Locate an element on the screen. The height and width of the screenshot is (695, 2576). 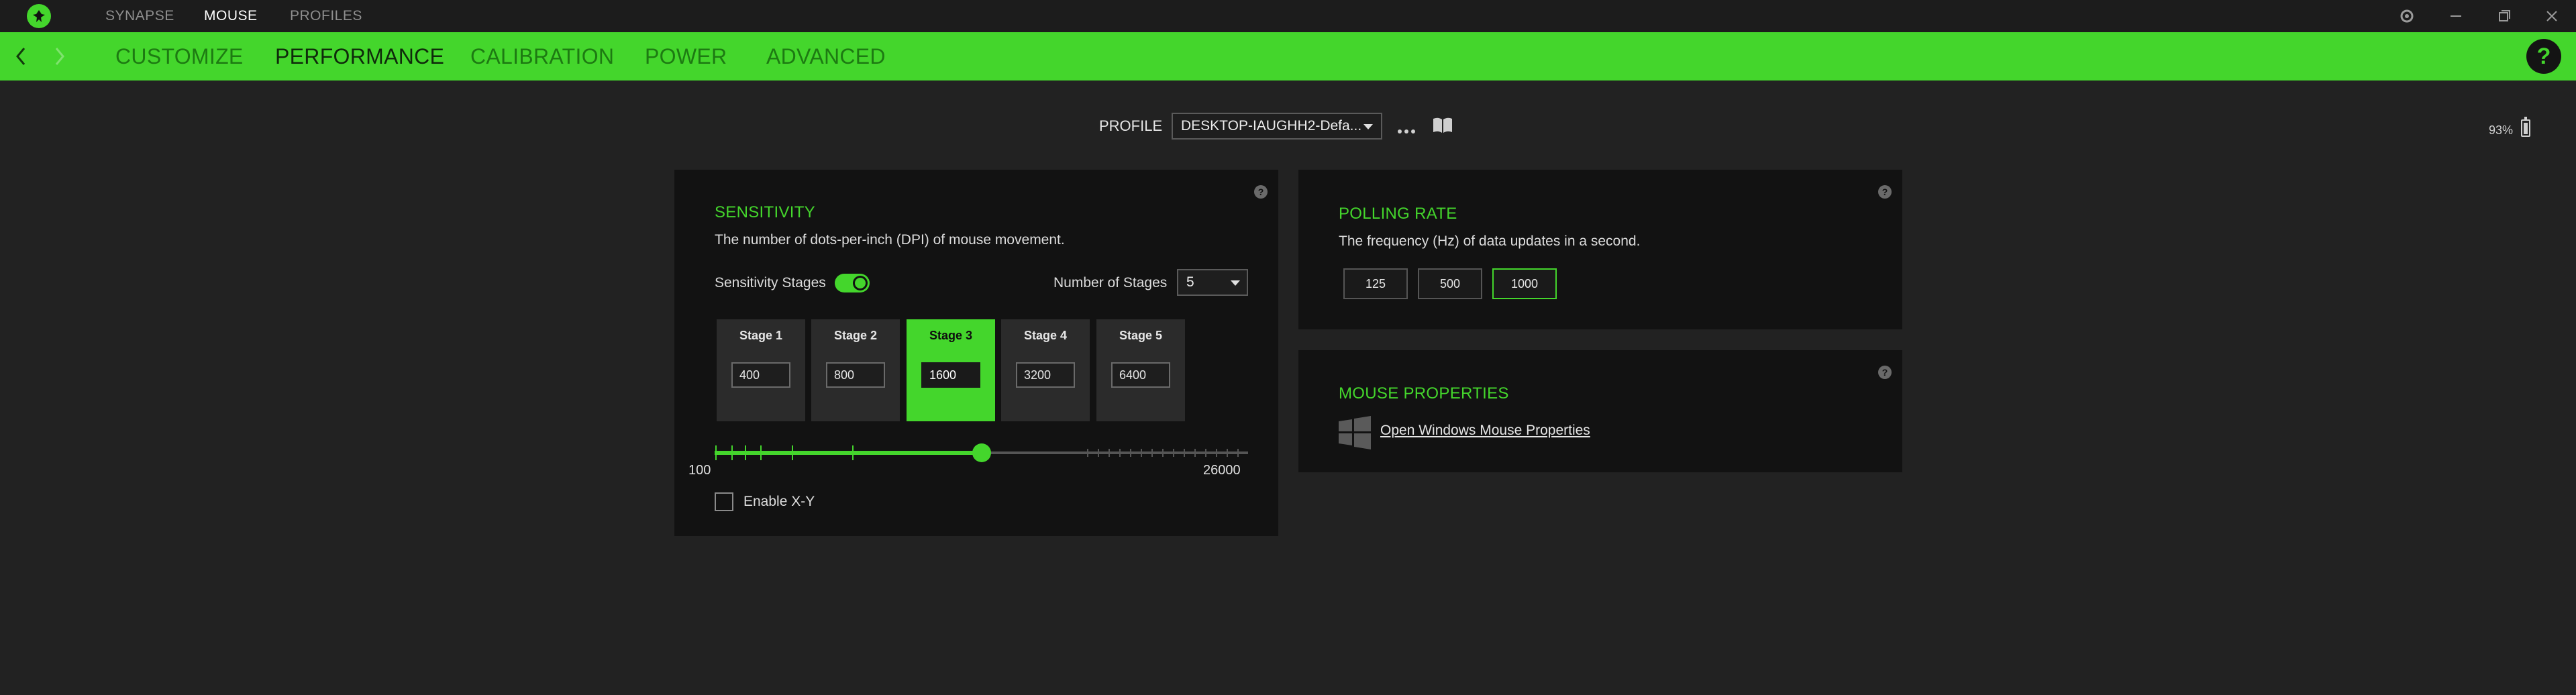
maximize-icon is located at coordinates (2504, 16).